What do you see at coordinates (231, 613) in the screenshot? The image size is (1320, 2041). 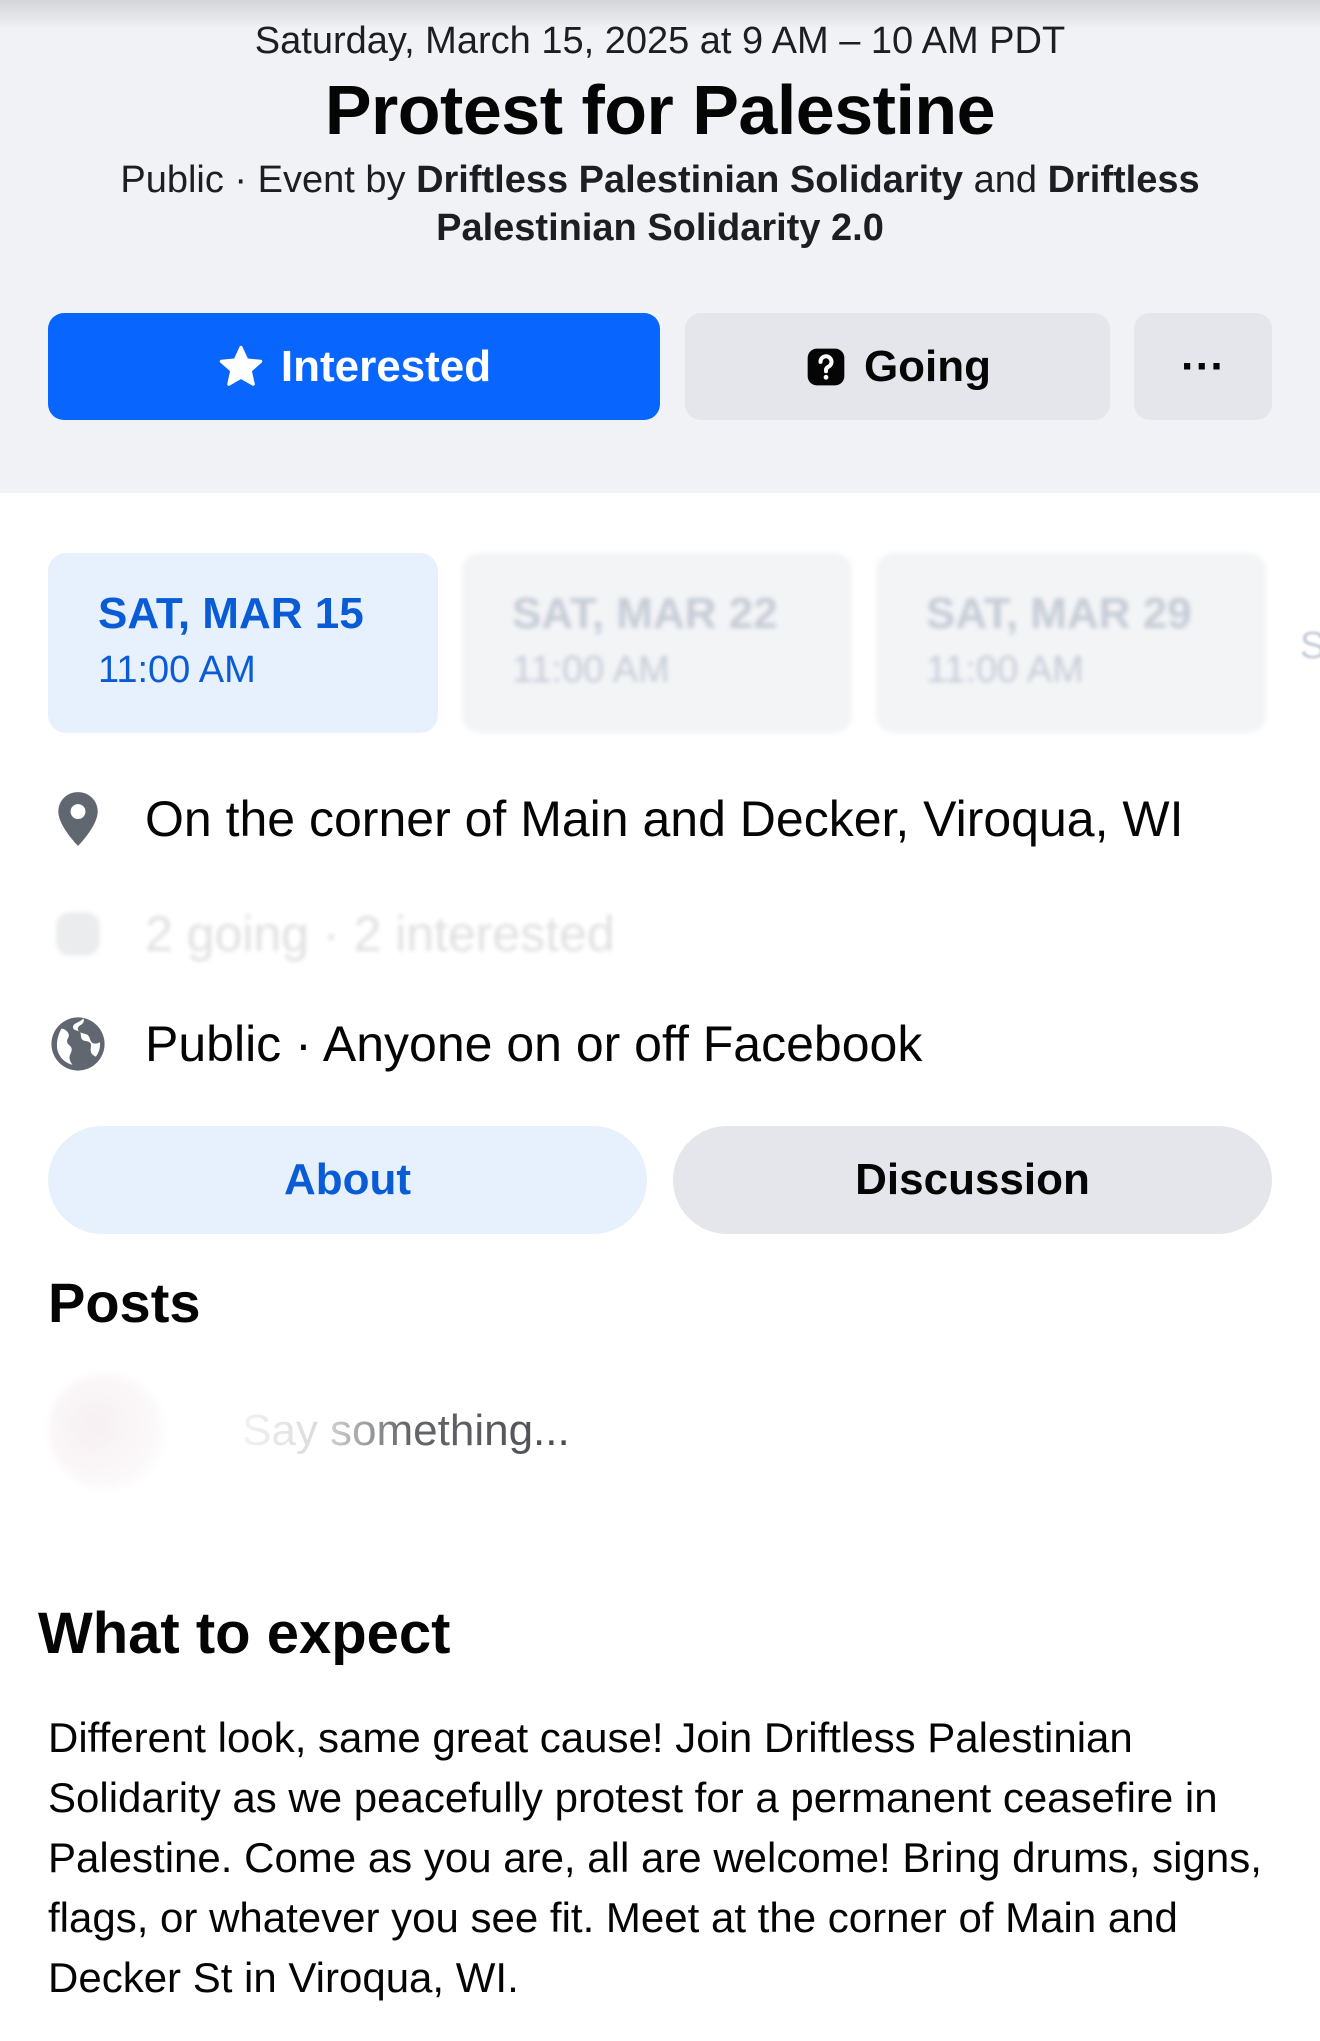 I see `date-day: SAT, MAR 15` at bounding box center [231, 613].